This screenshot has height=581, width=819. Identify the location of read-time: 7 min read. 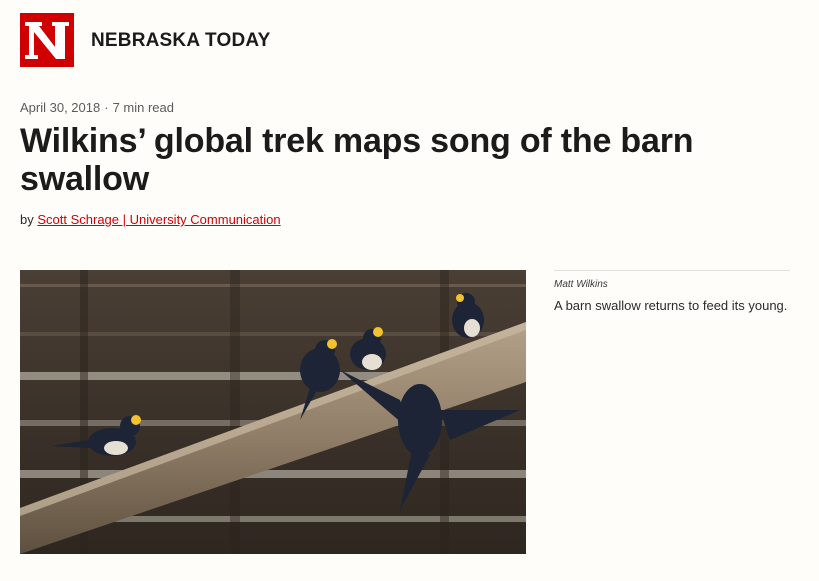
(143, 107).